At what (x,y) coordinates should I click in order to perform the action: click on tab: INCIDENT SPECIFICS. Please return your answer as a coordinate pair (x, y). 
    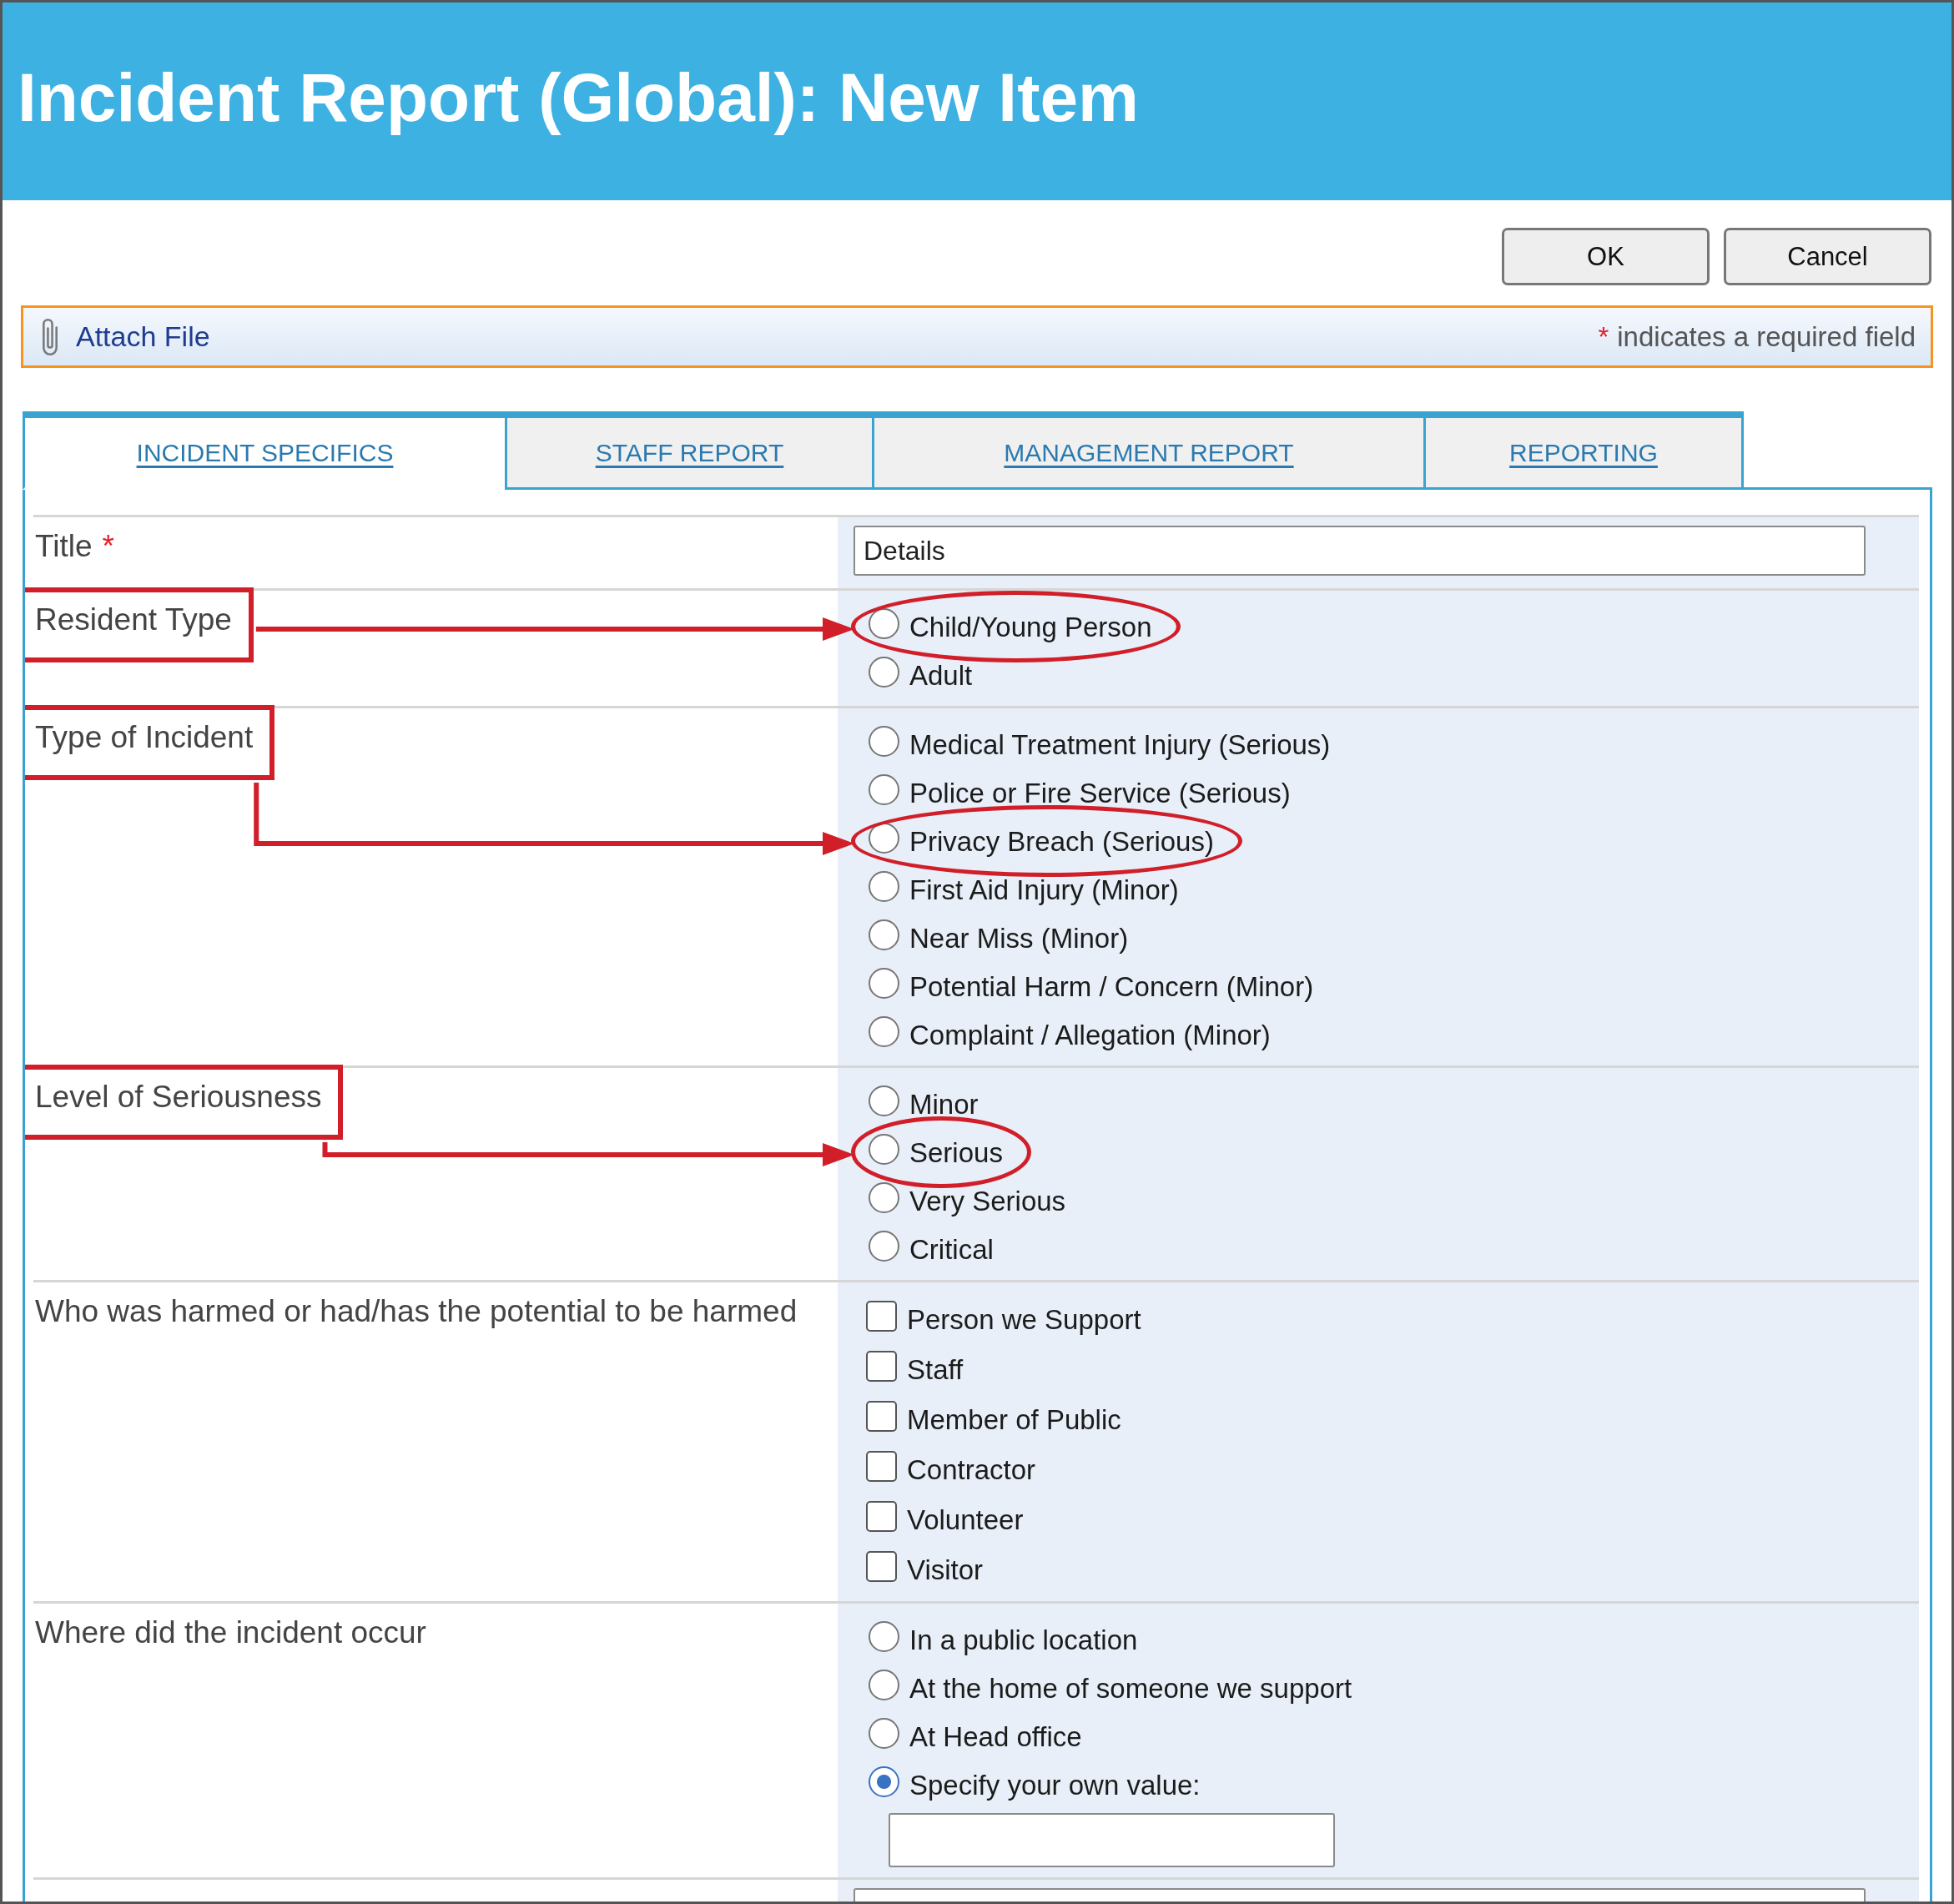
    Looking at the image, I should click on (264, 450).